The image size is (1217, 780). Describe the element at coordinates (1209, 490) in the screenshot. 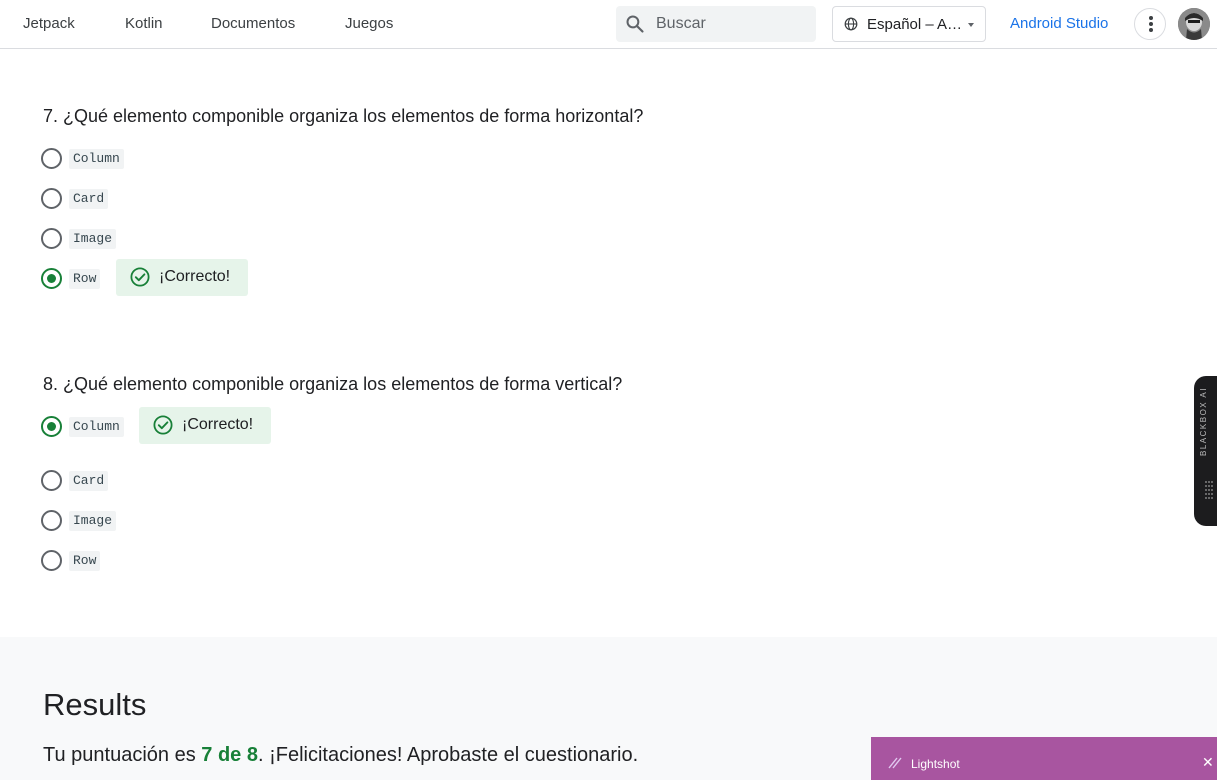

I see `blackbox-logo-icon` at that location.